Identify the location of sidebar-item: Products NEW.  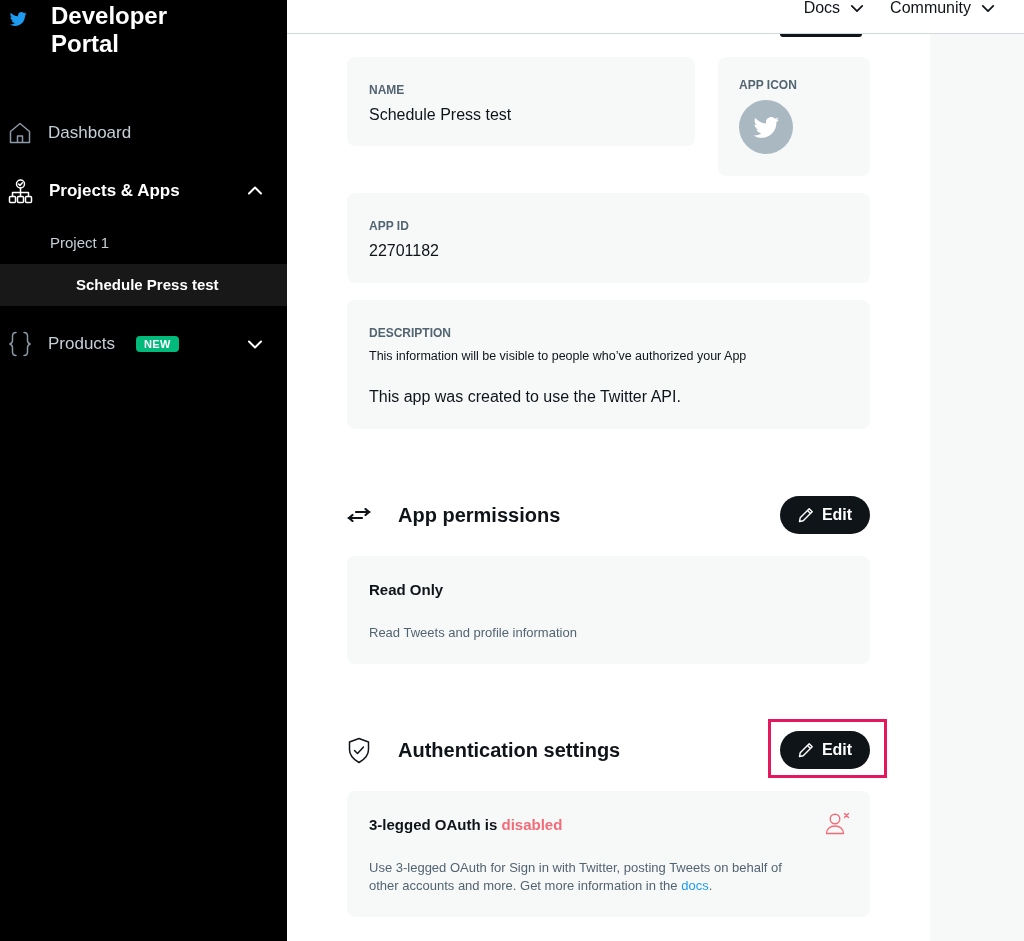
(143, 344).